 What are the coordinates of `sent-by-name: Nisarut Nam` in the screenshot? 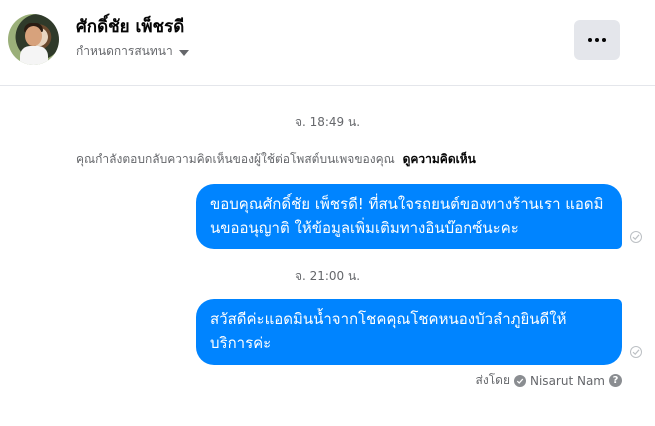 It's located at (567, 381).